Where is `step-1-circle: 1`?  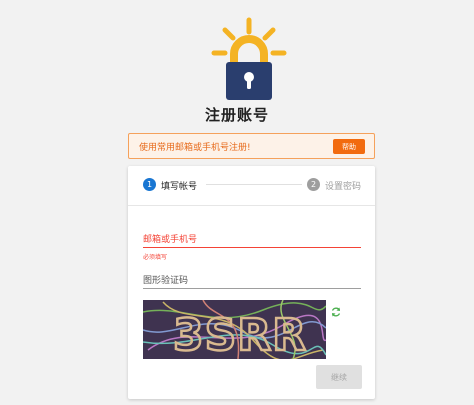 step-1-circle: 1 is located at coordinates (149, 184).